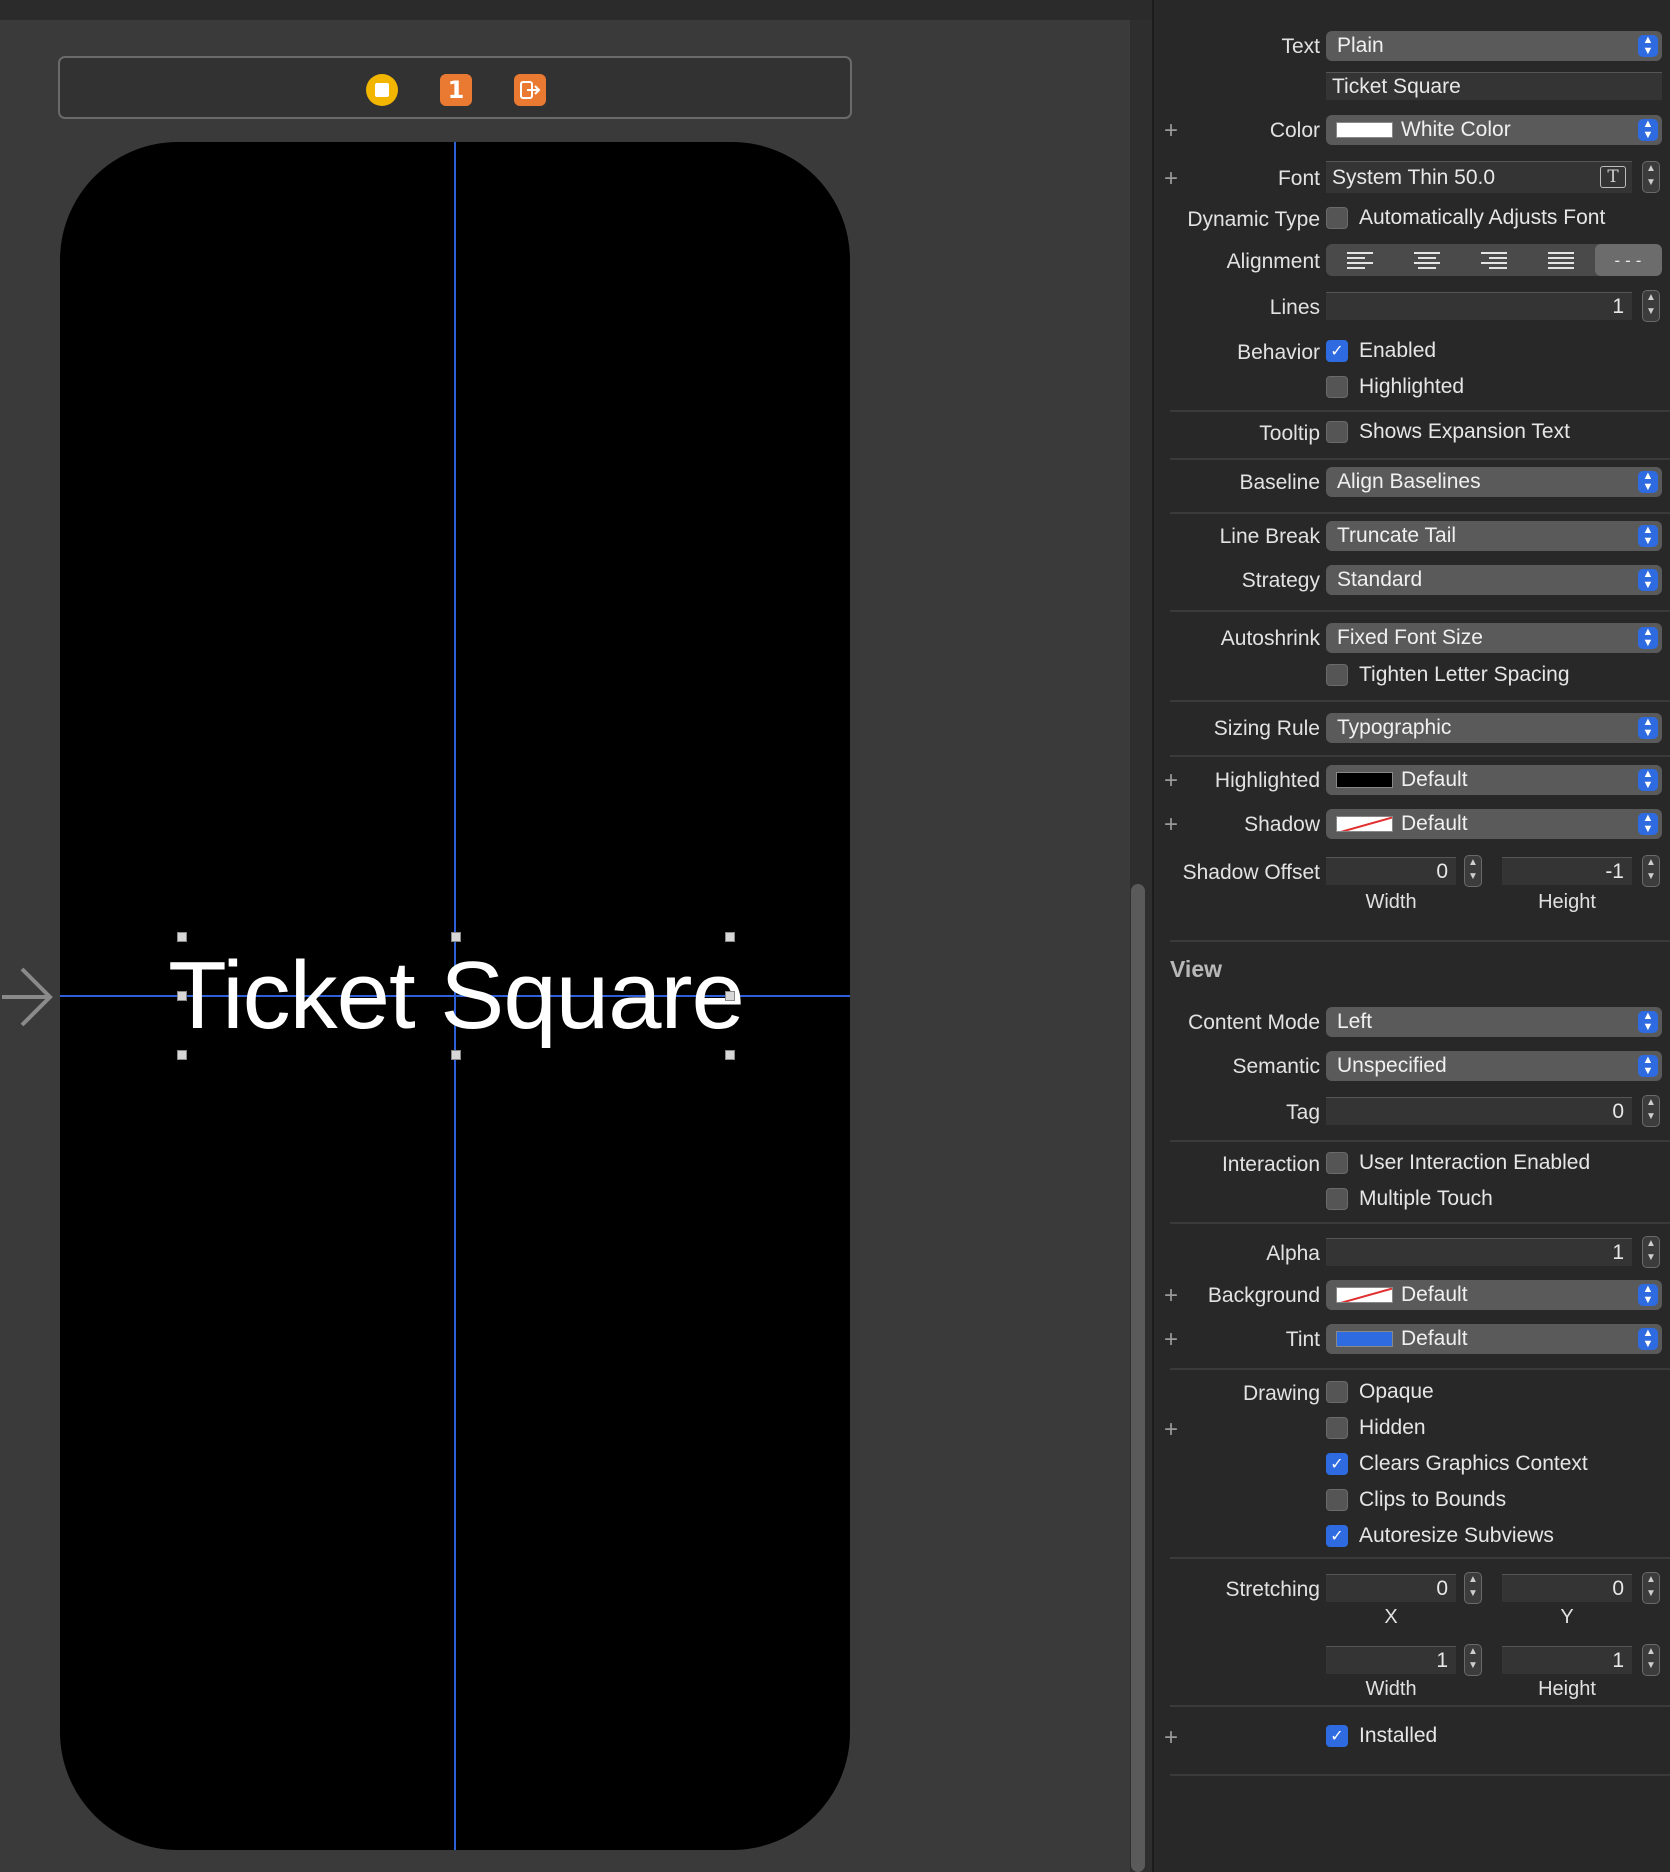 The image size is (1670, 1872). What do you see at coordinates (1376, 1428) in the screenshot?
I see `hidden-checkbox: Hidden` at bounding box center [1376, 1428].